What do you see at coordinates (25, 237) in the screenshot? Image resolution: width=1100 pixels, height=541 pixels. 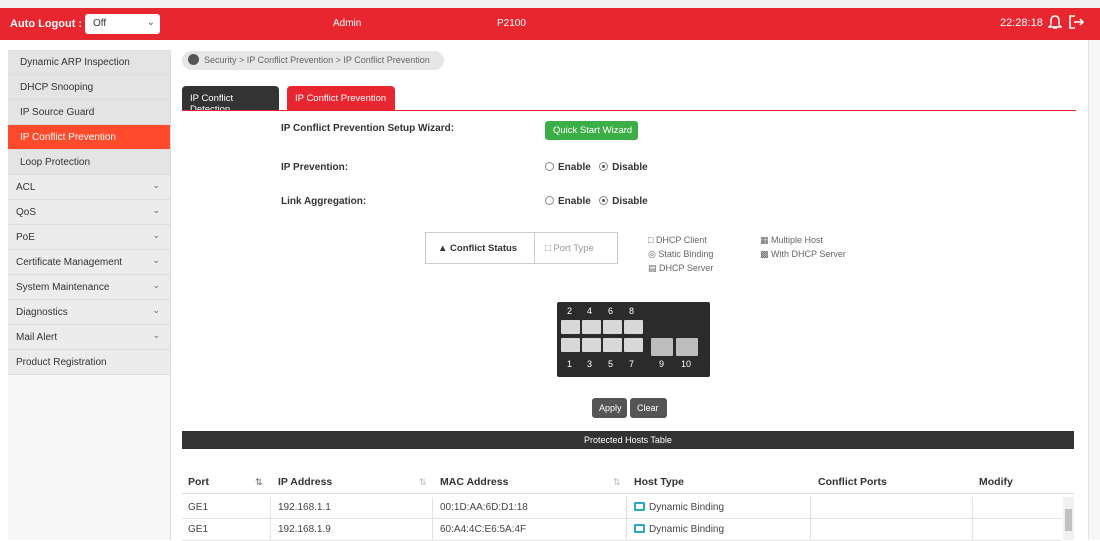 I see `sidebar-item-label: PoE` at bounding box center [25, 237].